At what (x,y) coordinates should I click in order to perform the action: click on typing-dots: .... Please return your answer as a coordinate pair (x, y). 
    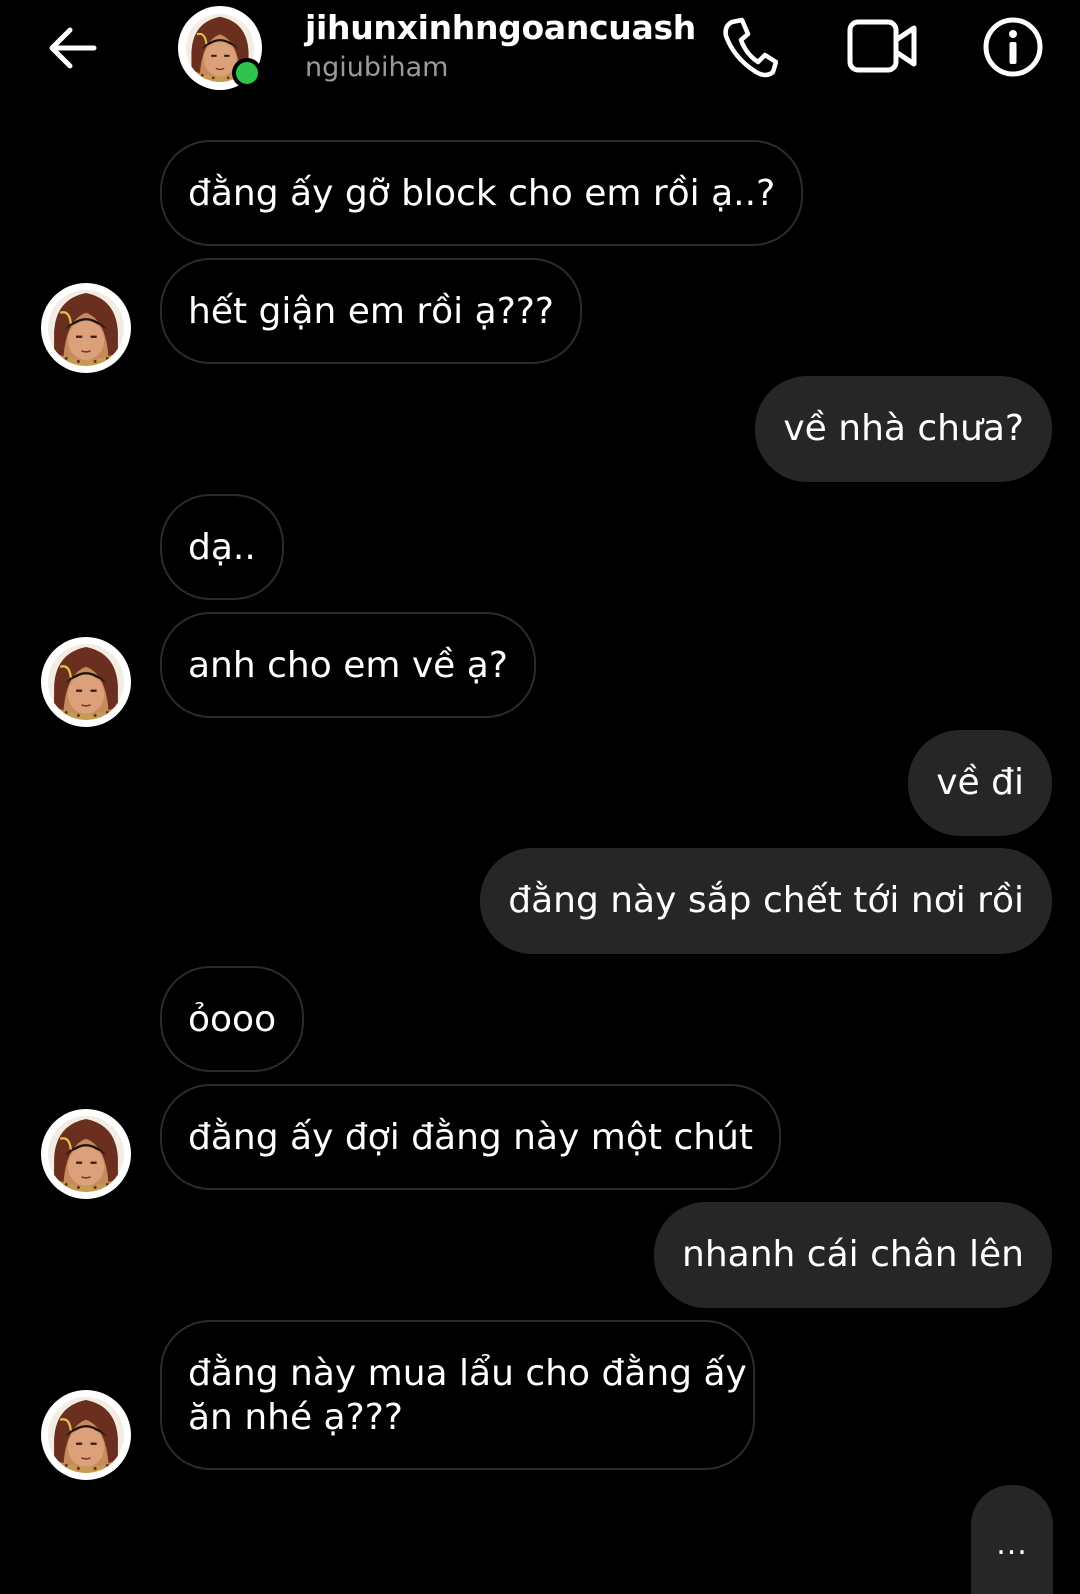
    Looking at the image, I should click on (1012, 1544).